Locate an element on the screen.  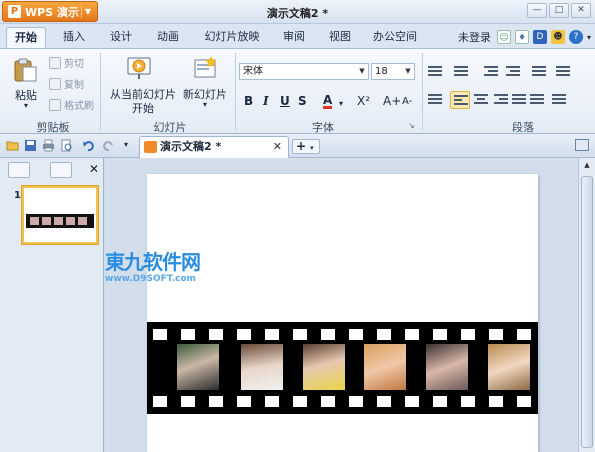
tab-animation: 动画 is located at coordinates (168, 37).